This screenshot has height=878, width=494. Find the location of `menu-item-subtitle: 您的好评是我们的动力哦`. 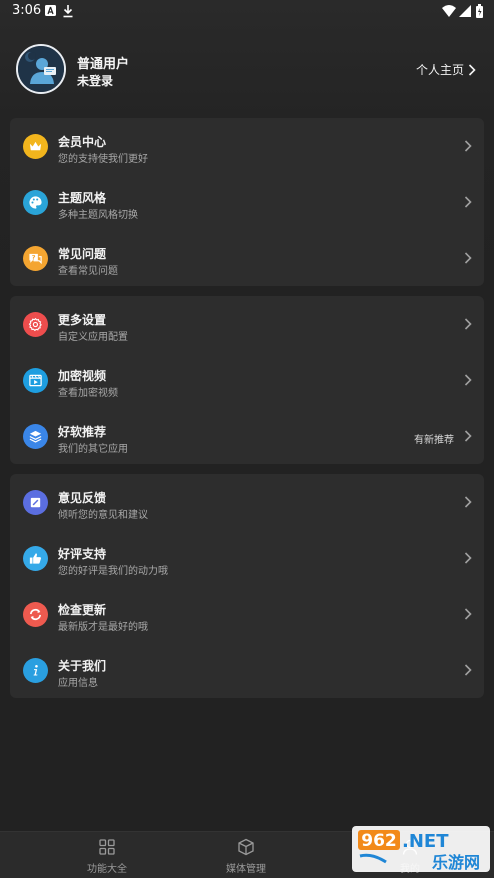

menu-item-subtitle: 您的好评是我们的动力哦 is located at coordinates (113, 571).